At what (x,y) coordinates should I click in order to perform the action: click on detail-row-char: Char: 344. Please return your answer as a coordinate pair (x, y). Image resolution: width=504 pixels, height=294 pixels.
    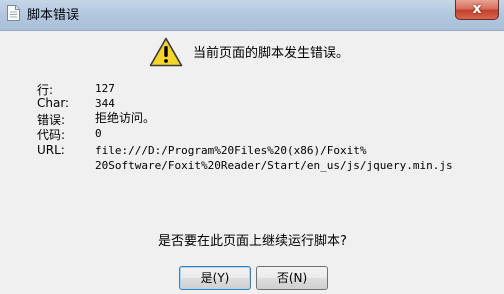
    Looking at the image, I should click on (76, 103).